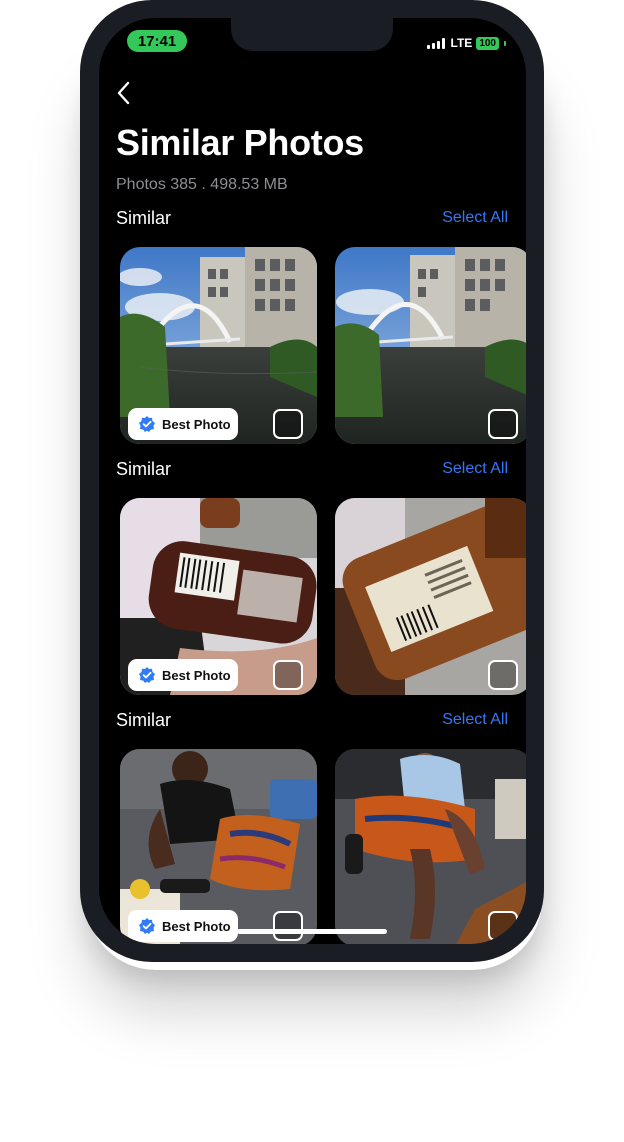 This screenshot has height=1142, width=624. I want to click on back-button, so click(125, 93).